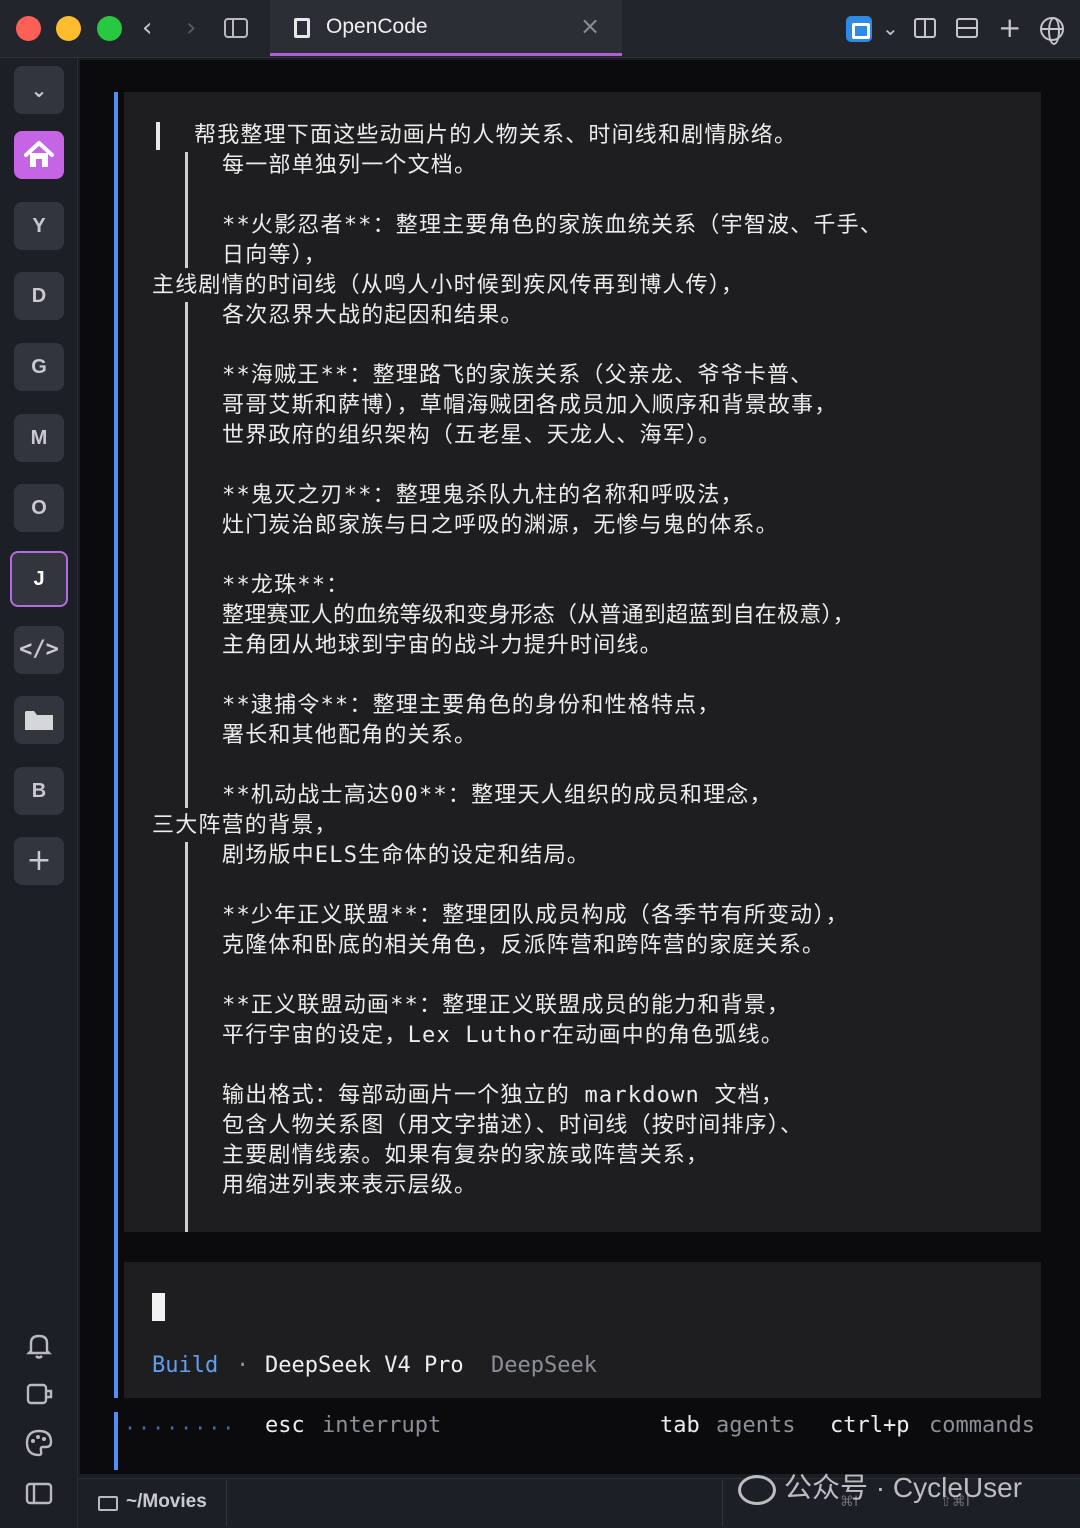 This screenshot has height=1528, width=1080. What do you see at coordinates (967, 28) in the screenshot?
I see `split-horizontal-icon` at bounding box center [967, 28].